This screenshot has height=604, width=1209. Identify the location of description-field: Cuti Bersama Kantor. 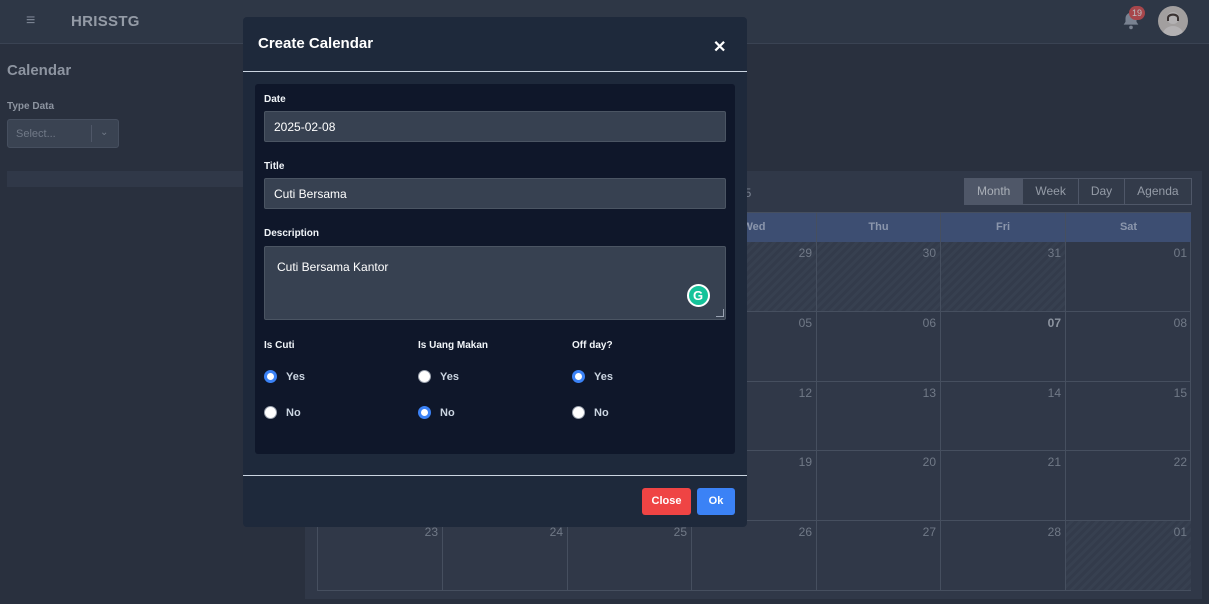
(495, 283).